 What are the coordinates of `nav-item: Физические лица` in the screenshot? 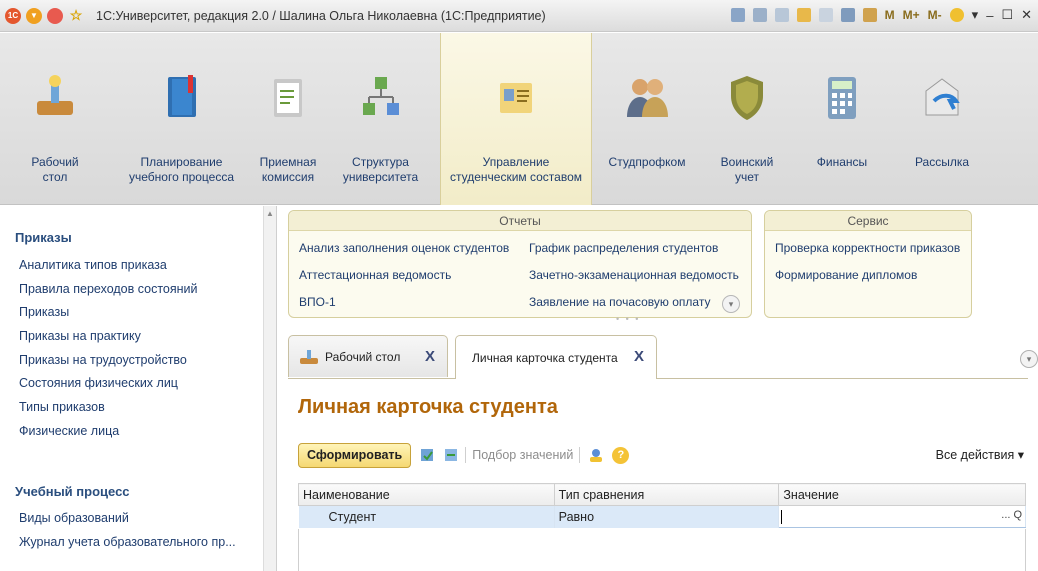 It's located at (69, 431).